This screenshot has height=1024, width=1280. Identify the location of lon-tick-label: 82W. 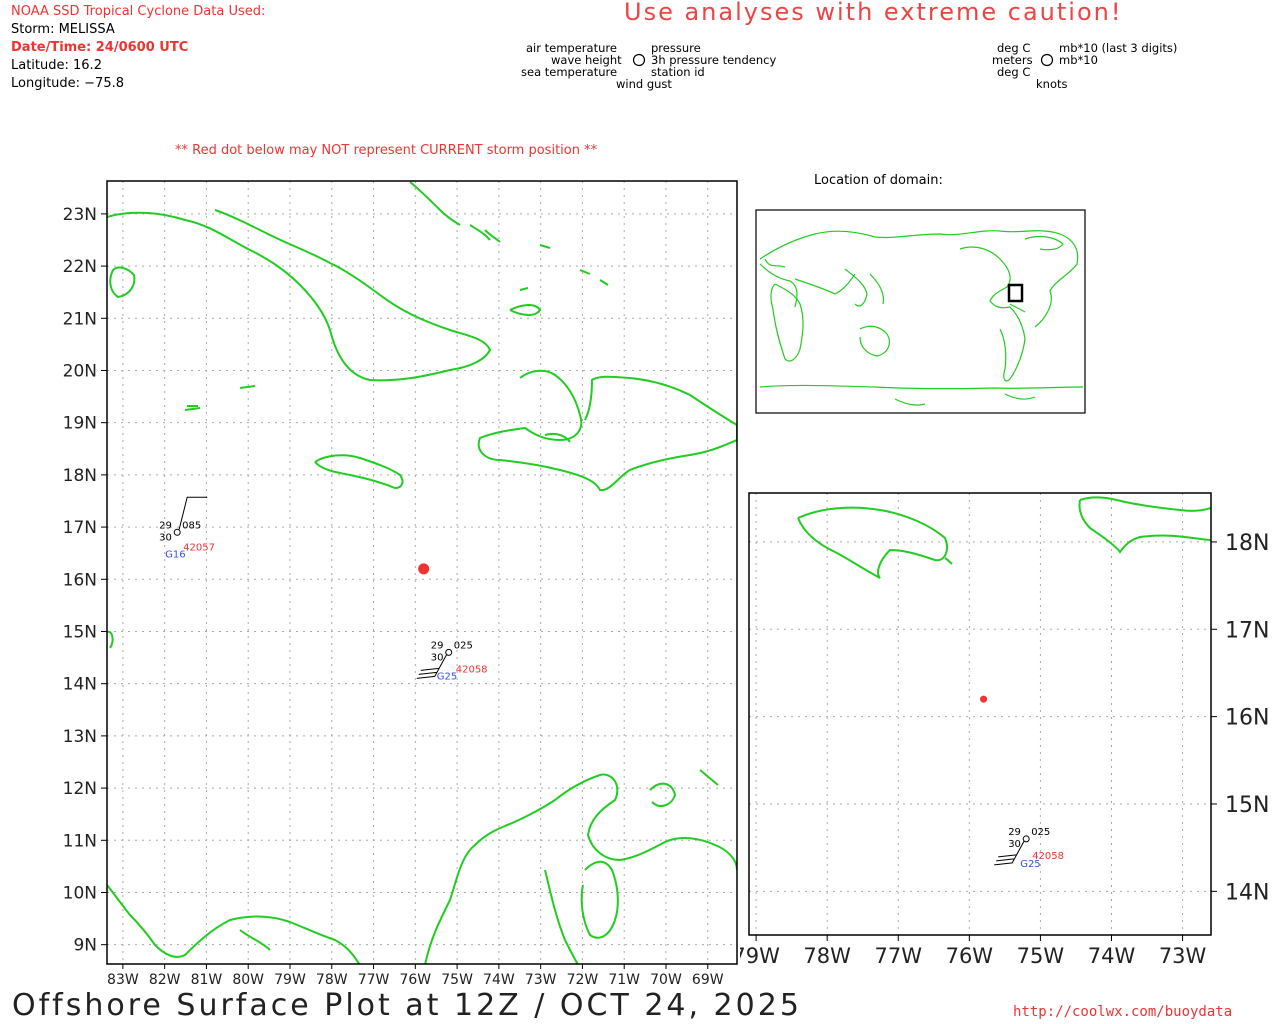
(165, 980).